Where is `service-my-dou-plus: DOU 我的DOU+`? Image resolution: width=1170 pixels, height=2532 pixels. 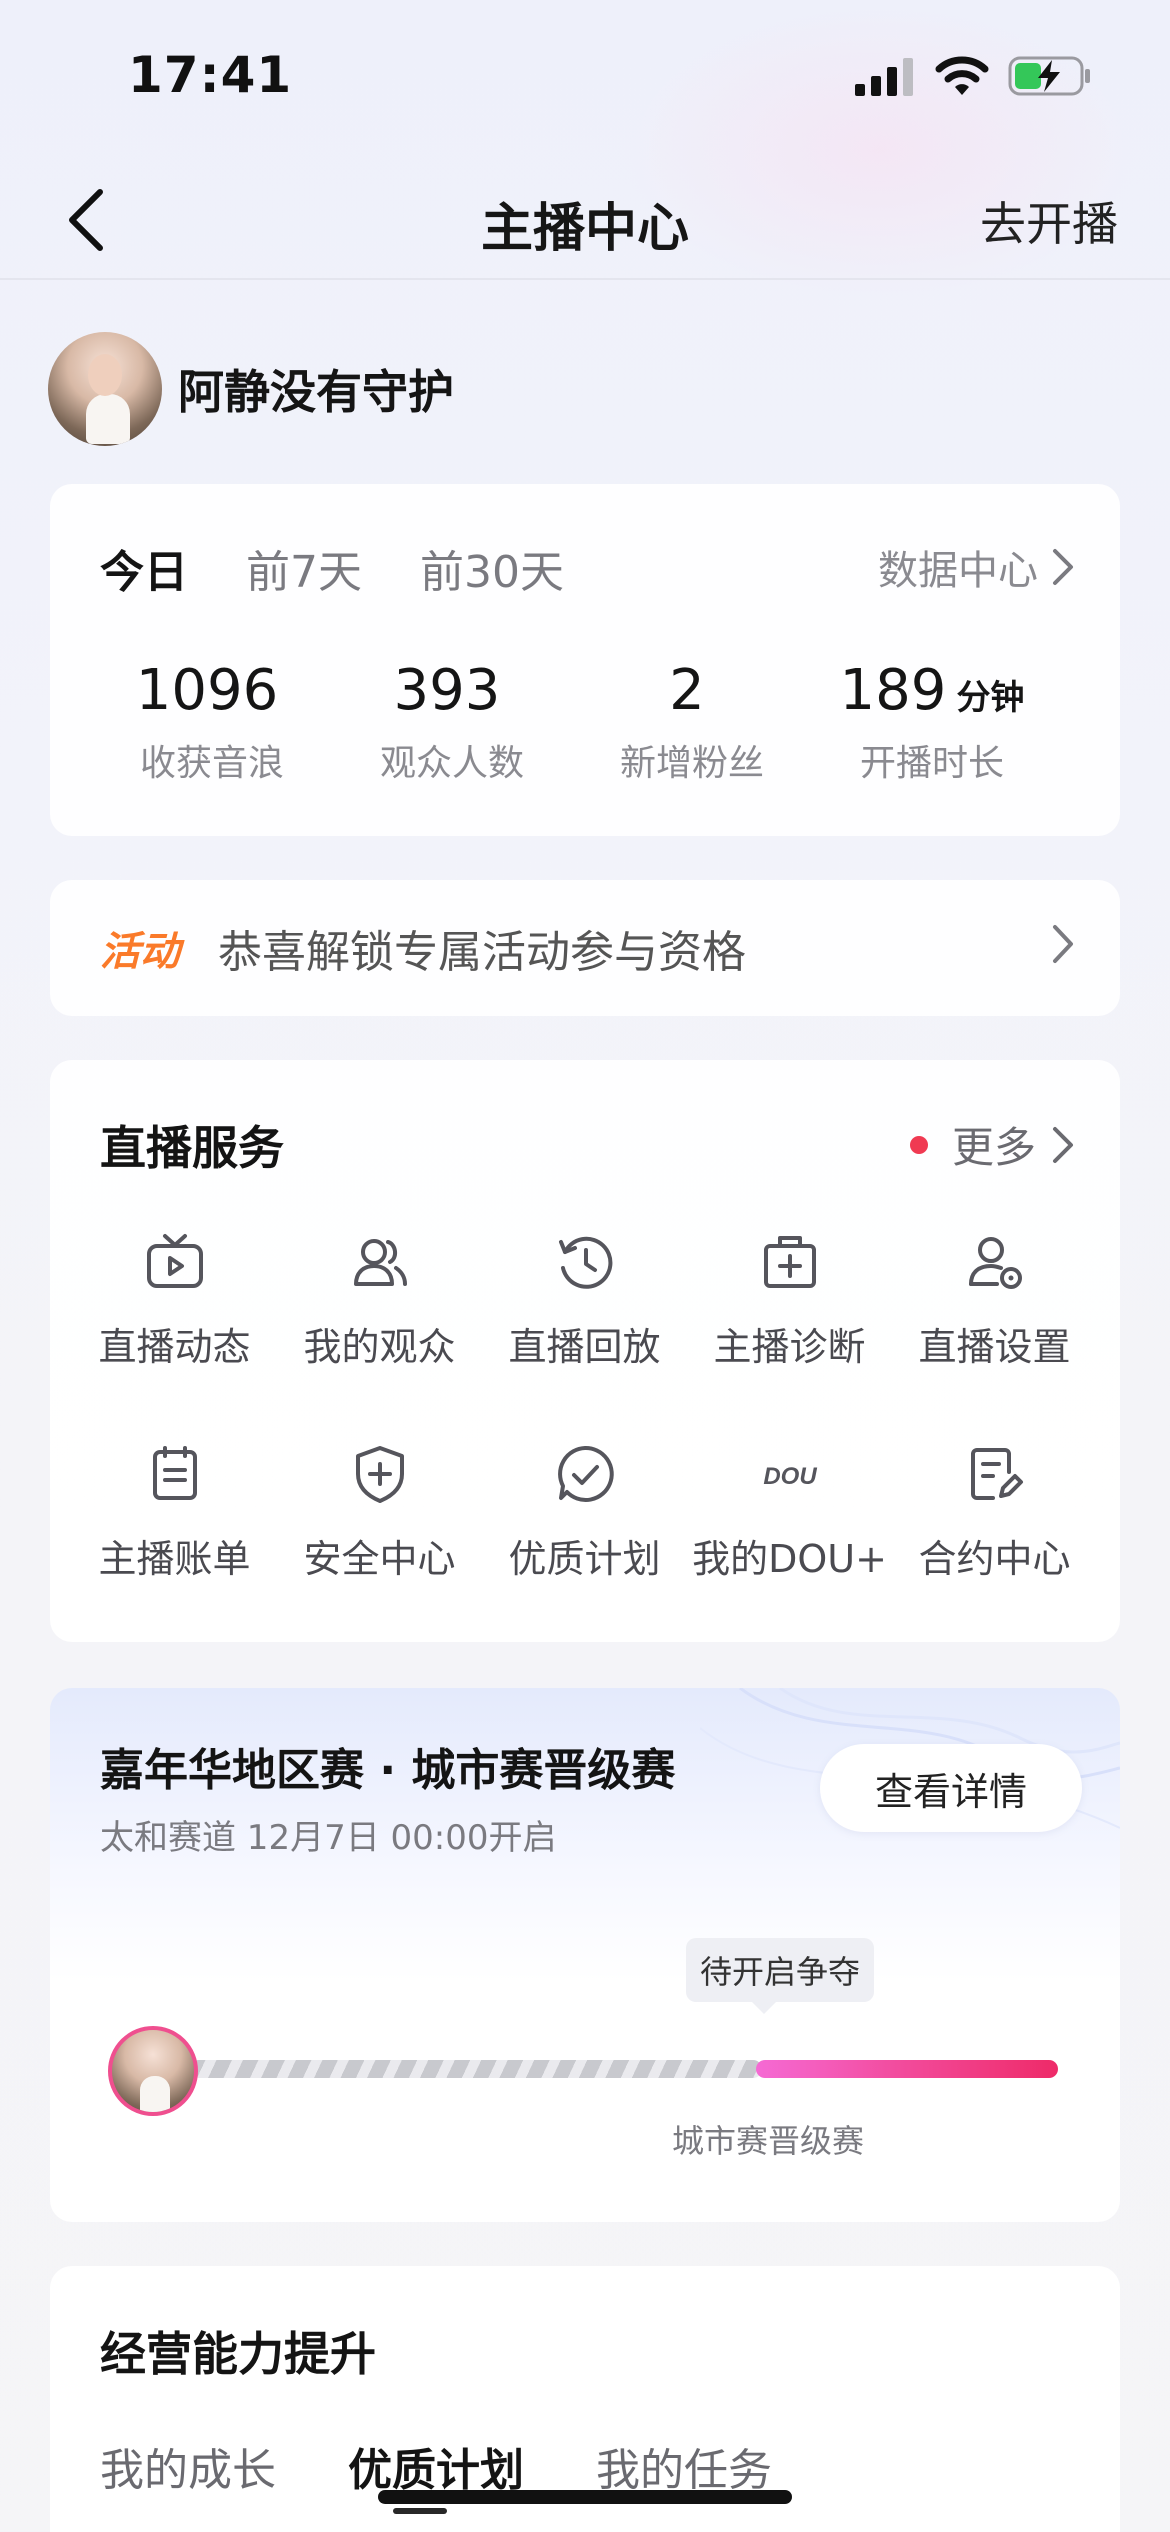
service-my-dou-plus: DOU 我的DOU+ is located at coordinates (789, 1548).